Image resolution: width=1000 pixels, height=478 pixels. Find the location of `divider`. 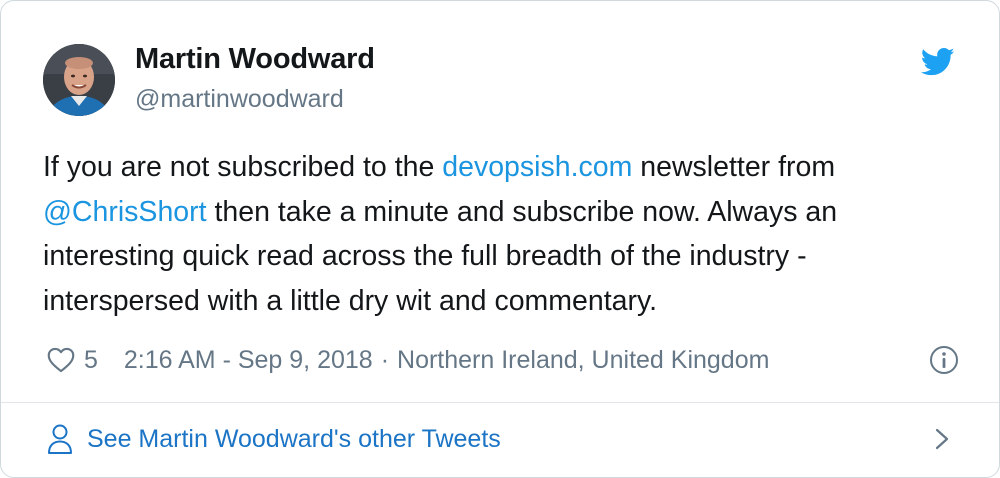

divider is located at coordinates (500, 402).